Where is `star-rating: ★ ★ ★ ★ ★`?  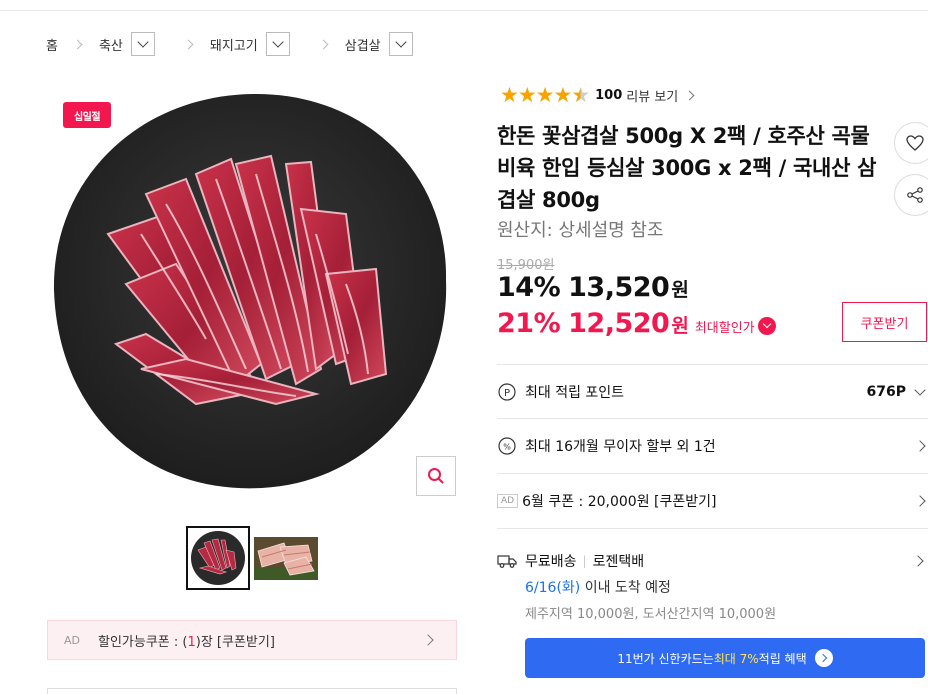 star-rating: ★ ★ ★ ★ ★ is located at coordinates (545, 95).